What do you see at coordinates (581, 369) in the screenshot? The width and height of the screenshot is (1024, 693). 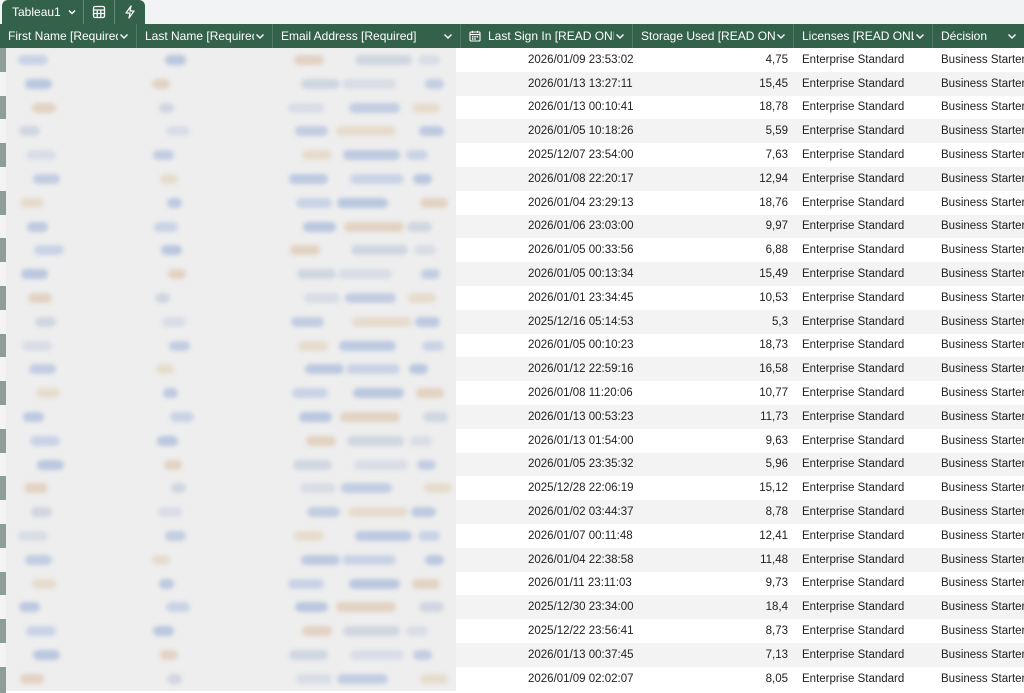 I see `last-sign-in-cell: 2026/01/12 22:59:16` at bounding box center [581, 369].